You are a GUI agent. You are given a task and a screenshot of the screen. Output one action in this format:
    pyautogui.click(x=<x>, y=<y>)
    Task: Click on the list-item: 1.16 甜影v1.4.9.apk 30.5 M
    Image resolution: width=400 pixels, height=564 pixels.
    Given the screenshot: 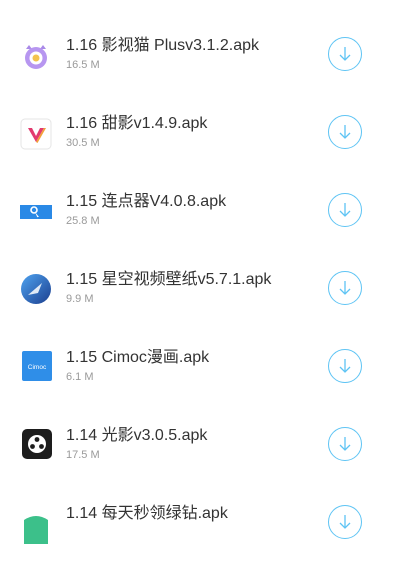 What is the action you would take?
    pyautogui.click(x=200, y=135)
    